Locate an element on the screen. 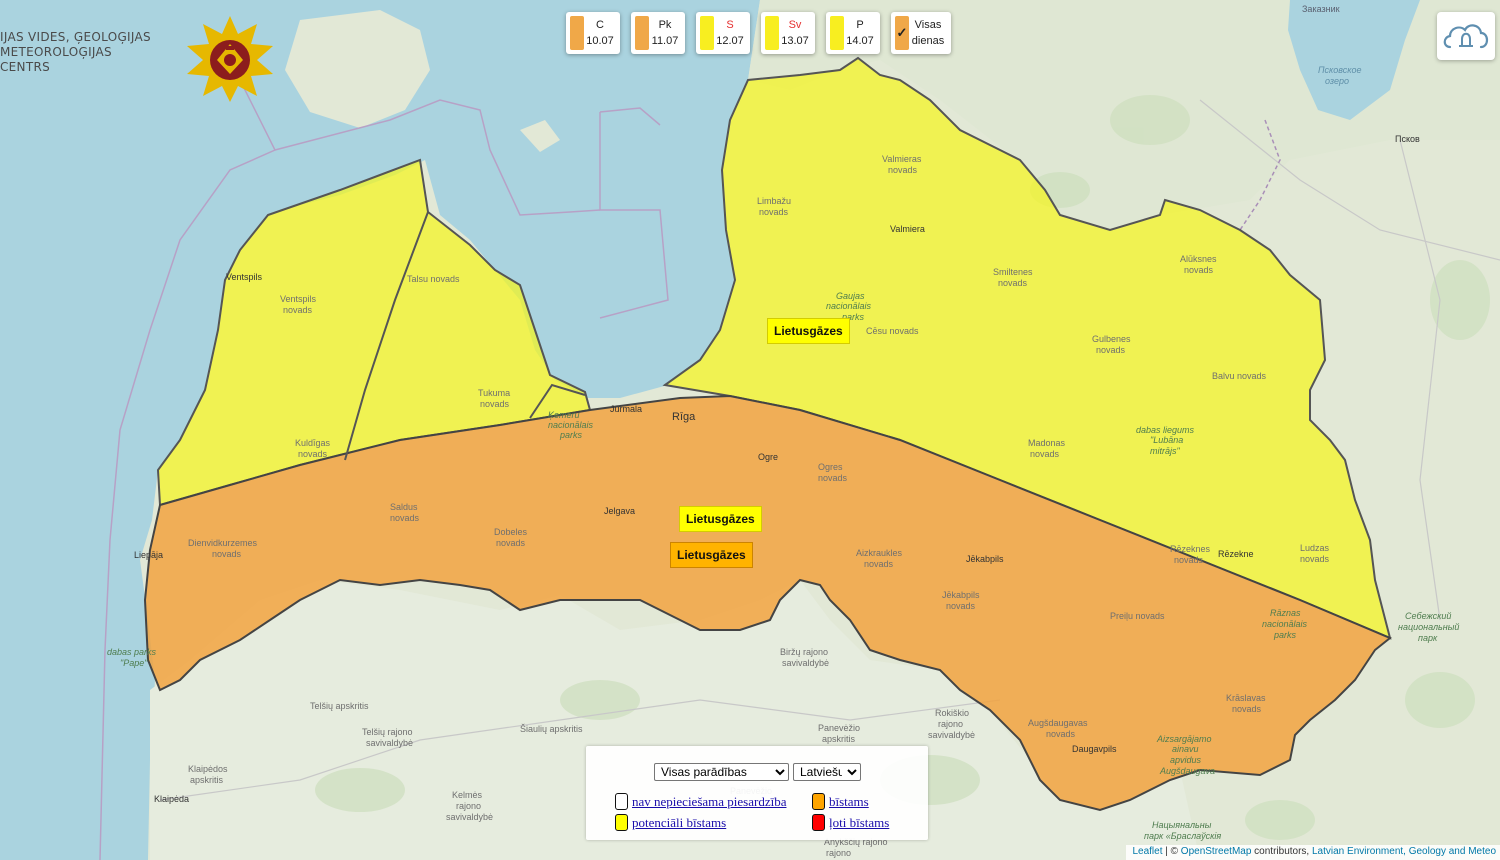  svg-text: Нацыянальны is located at coordinates (1182, 825).